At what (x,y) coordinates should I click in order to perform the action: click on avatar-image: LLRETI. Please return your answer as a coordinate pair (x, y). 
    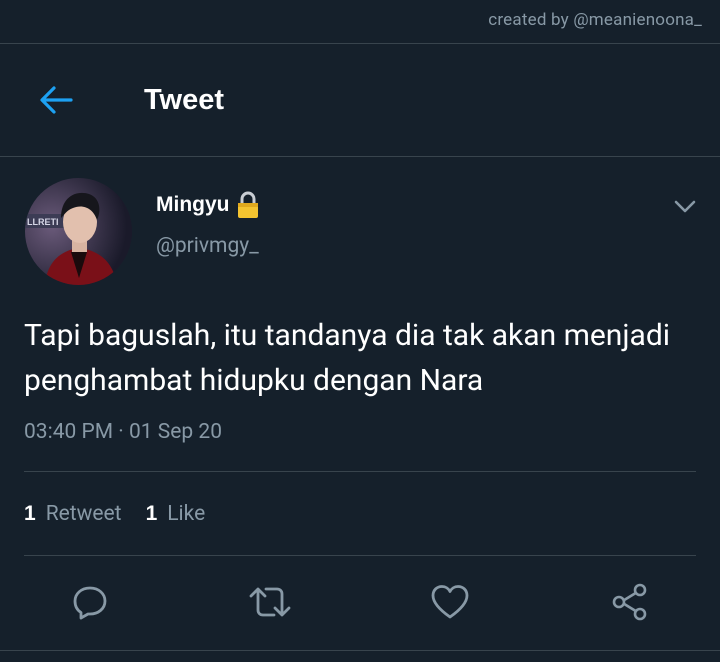
    Looking at the image, I should click on (78, 231).